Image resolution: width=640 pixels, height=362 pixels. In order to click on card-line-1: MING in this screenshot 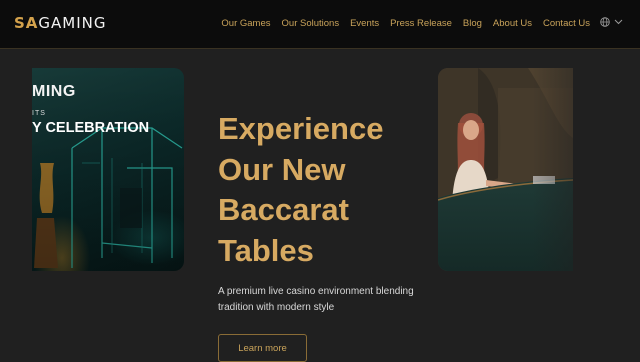, I will do `click(54, 91)`.